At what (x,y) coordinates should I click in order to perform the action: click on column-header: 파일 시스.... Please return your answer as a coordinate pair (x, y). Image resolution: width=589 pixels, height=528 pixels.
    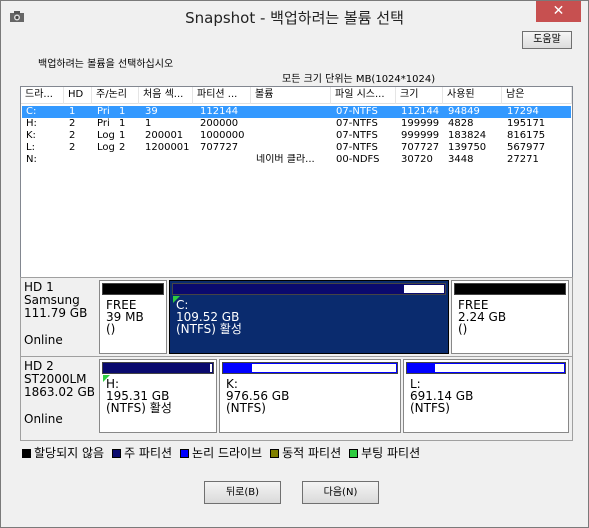
    Looking at the image, I should click on (363, 95).